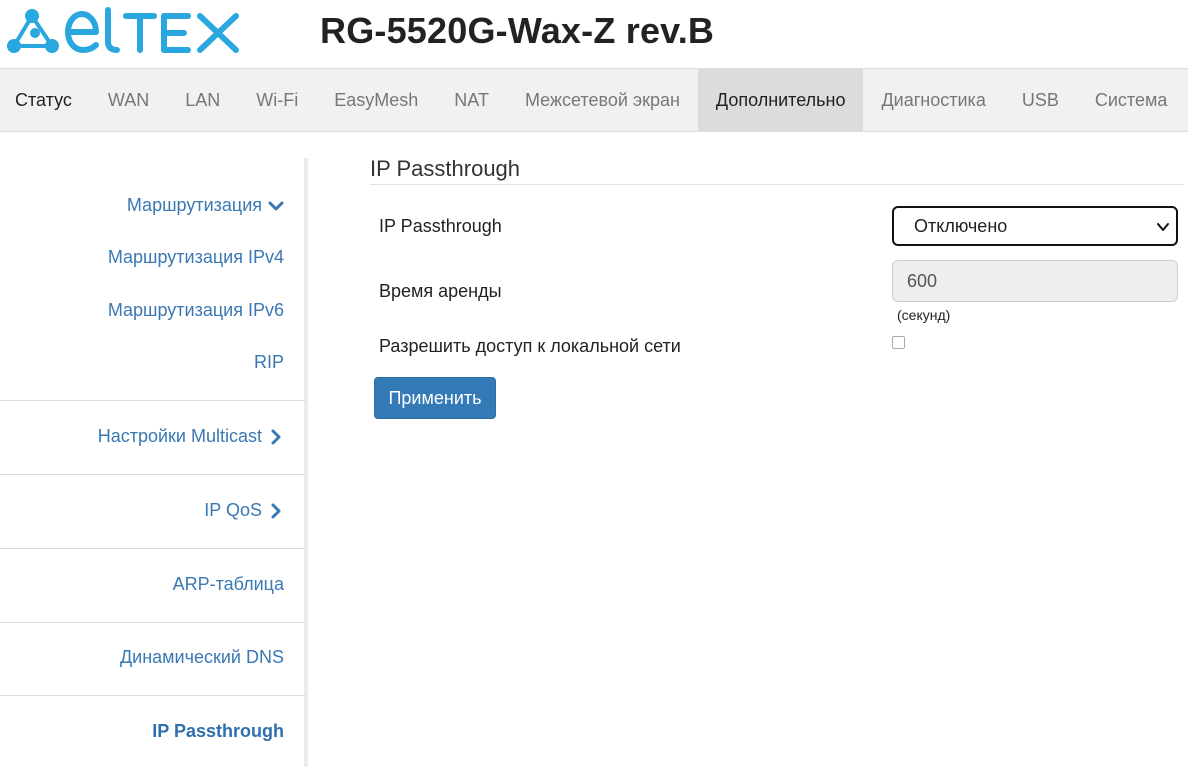 Image resolution: width=1188 pixels, height=767 pixels. Describe the element at coordinates (194, 205) in the screenshot. I see `sidebar-item-routing-label: Маршрутизация` at that location.